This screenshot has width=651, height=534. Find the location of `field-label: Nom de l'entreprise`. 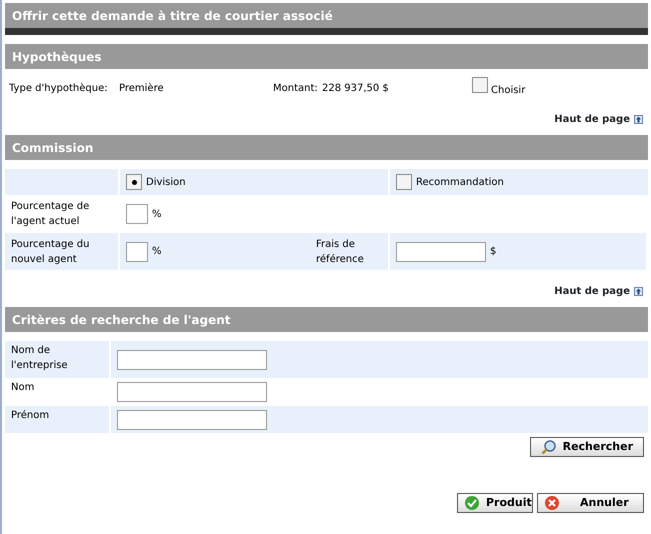

field-label: Nom de l'entreprise is located at coordinates (39, 358).